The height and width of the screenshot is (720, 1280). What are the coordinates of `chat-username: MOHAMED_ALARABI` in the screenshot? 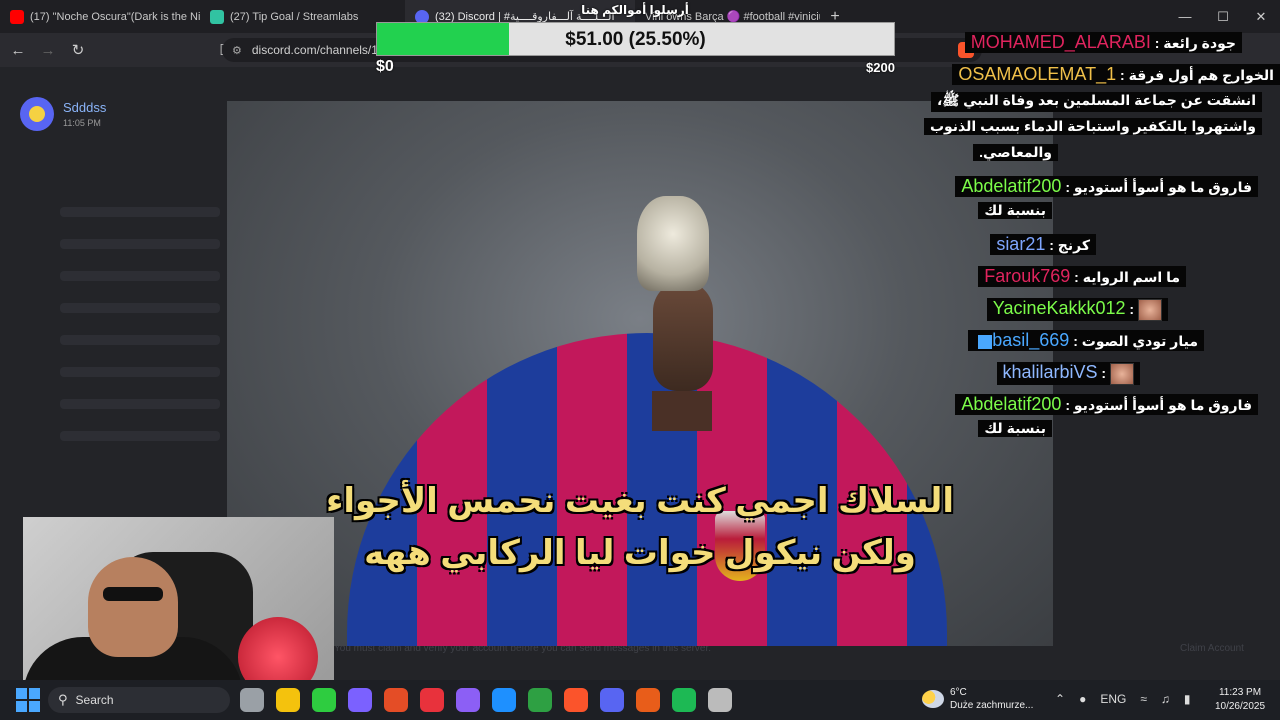 It's located at (1060, 42).